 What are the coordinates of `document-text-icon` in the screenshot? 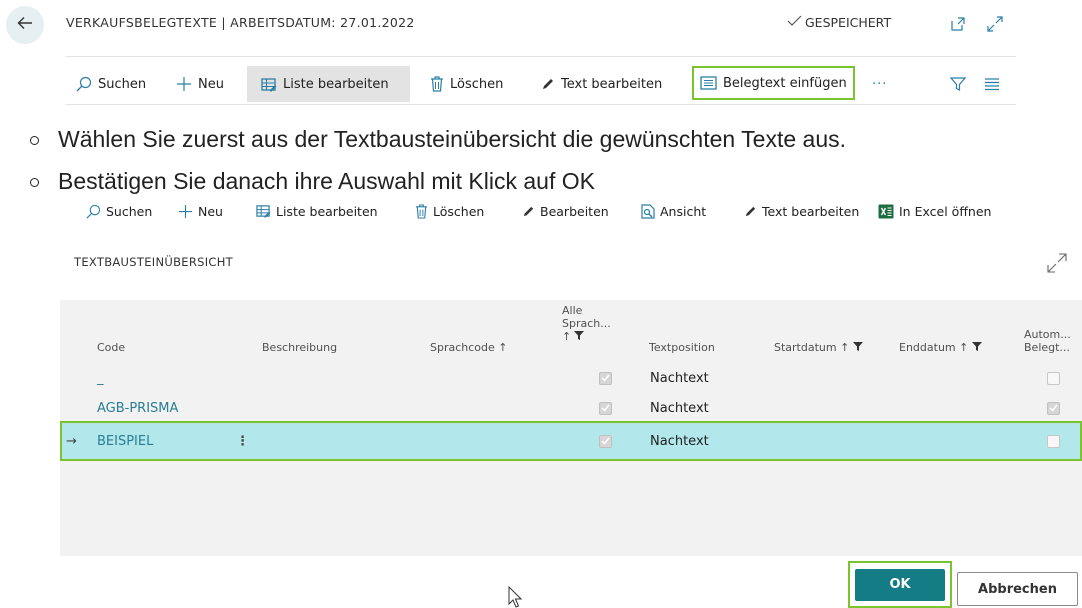 It's located at (708, 83).